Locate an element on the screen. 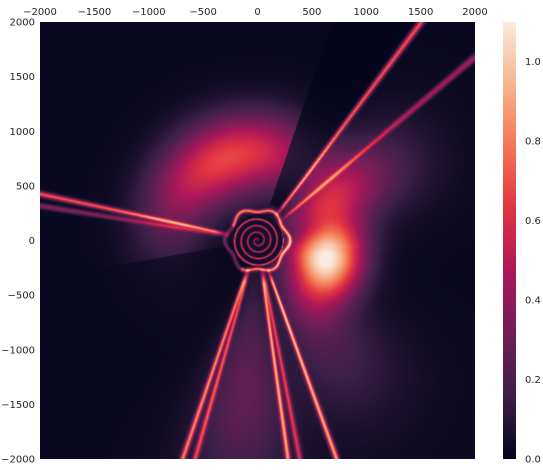 The image size is (543, 470). x-tick-label: −1500 is located at coordinates (94, 12).